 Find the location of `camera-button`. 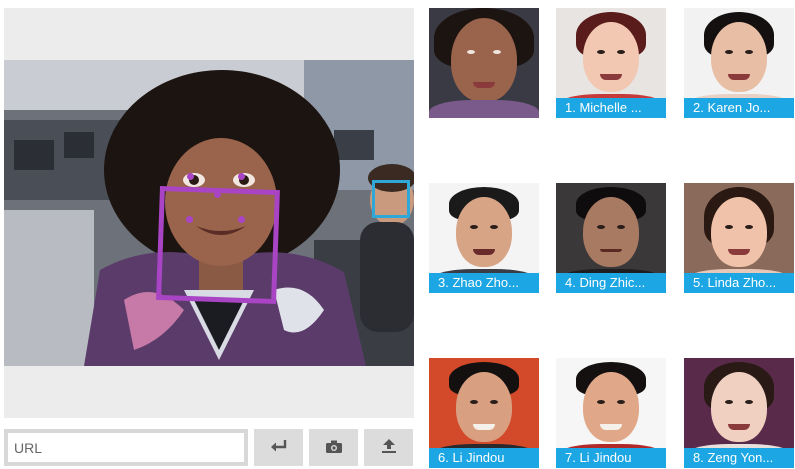

camera-button is located at coordinates (333, 447).